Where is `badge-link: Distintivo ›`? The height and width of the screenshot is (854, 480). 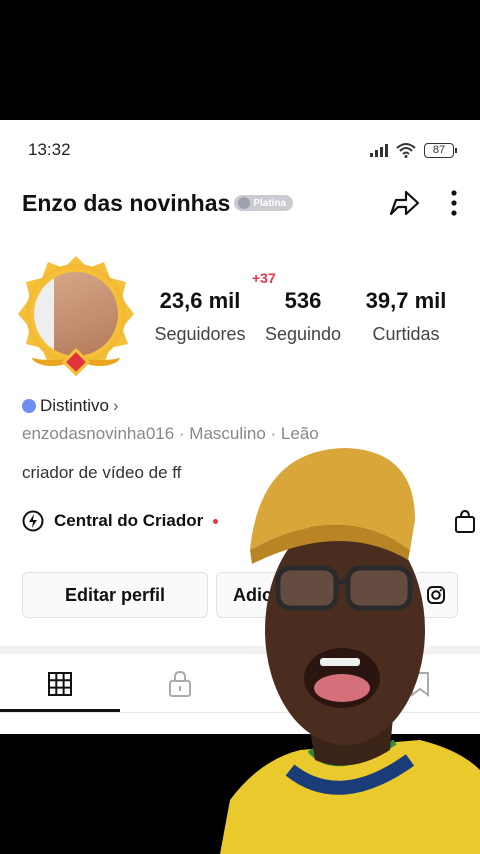 badge-link: Distintivo › is located at coordinates (70, 406).